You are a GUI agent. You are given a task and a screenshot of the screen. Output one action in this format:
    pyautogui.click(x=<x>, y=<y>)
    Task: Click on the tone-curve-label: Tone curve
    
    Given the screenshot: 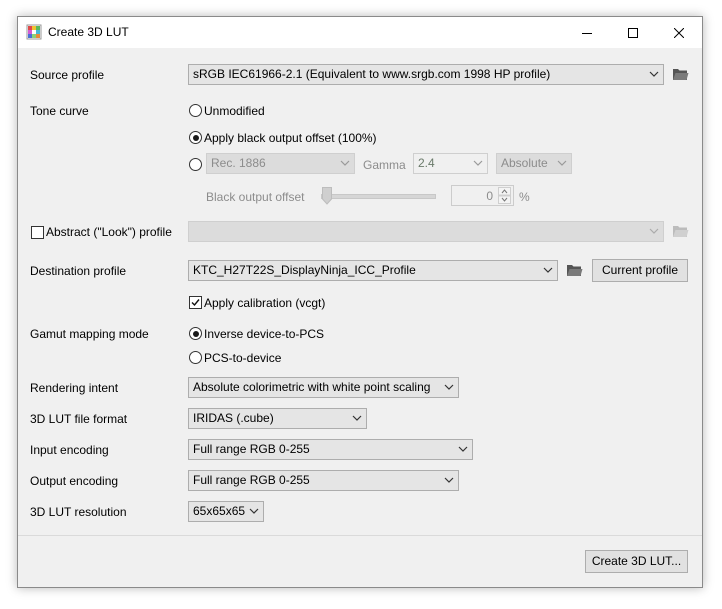 What is the action you would take?
    pyautogui.click(x=59, y=111)
    